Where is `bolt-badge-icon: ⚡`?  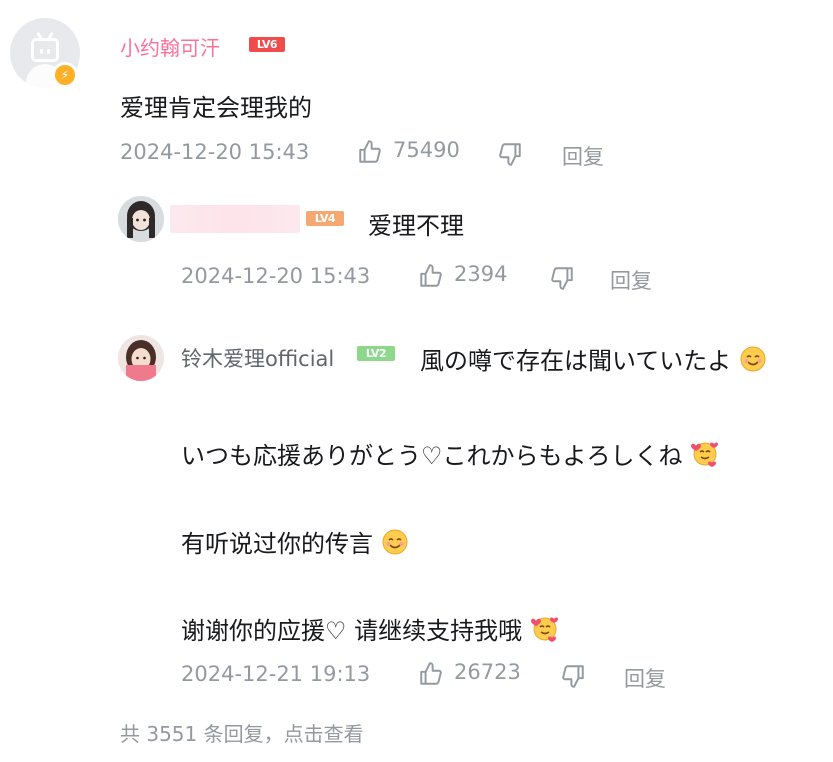
bolt-badge-icon: ⚡ is located at coordinates (65, 75).